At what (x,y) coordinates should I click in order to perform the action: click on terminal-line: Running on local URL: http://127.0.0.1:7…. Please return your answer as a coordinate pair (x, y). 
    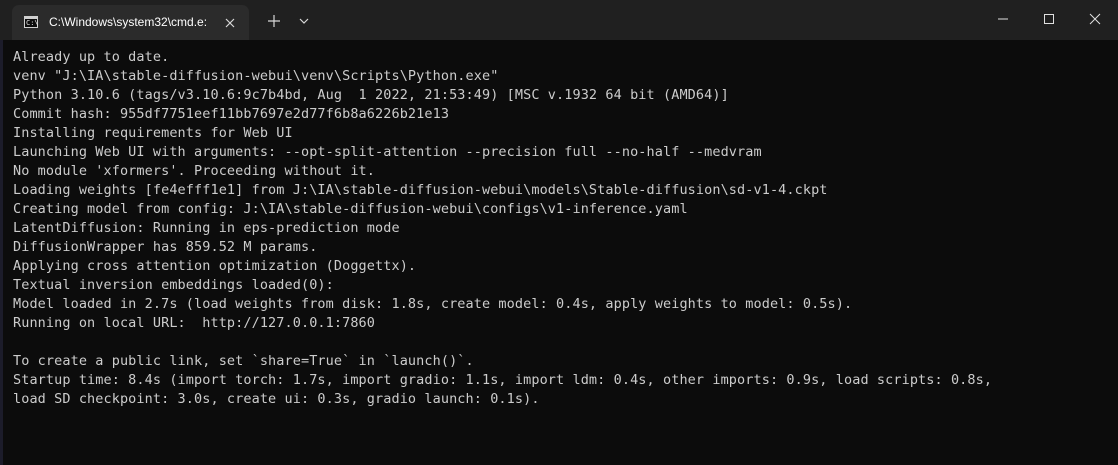
    Looking at the image, I should click on (194, 323).